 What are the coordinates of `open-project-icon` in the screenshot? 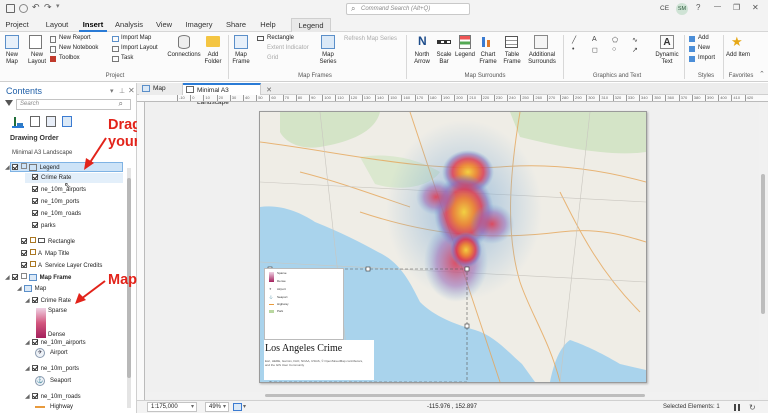 It's located at (23, 8).